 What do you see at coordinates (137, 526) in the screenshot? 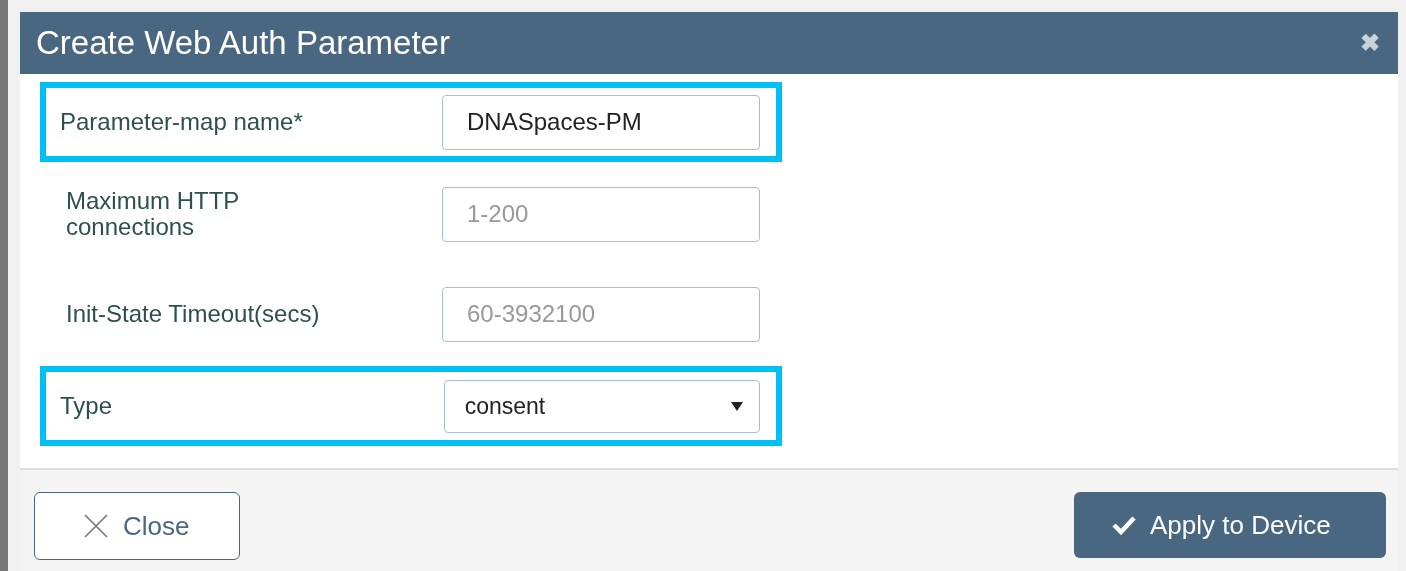
I see `close-button: Close` at bounding box center [137, 526].